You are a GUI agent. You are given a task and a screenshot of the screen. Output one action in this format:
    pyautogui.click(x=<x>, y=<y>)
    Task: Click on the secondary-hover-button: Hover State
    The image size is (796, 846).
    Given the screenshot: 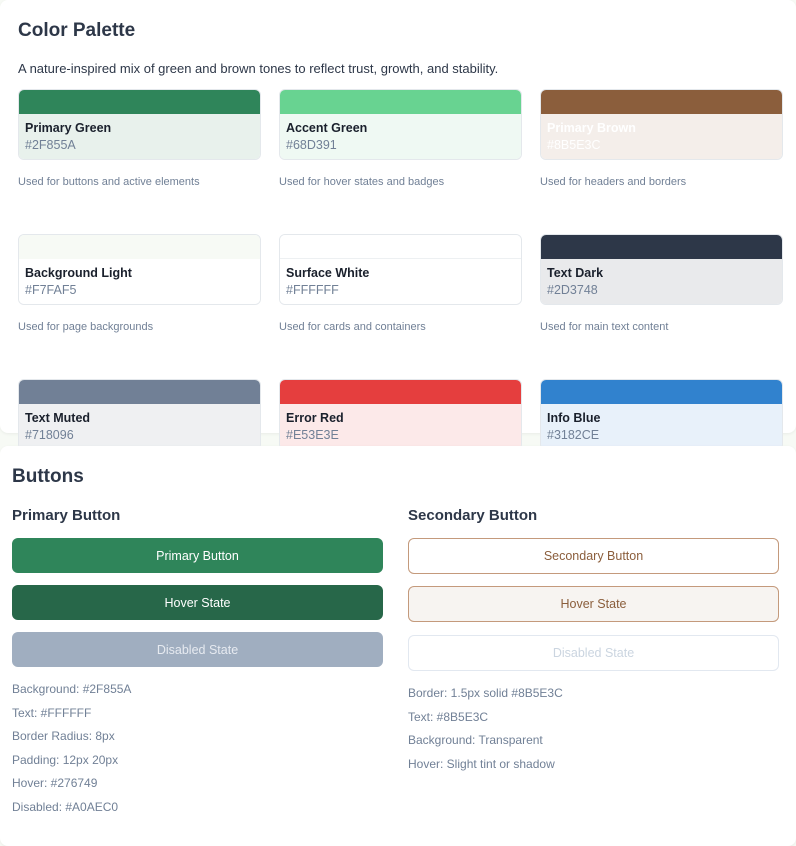 What is the action you would take?
    pyautogui.click(x=593, y=604)
    